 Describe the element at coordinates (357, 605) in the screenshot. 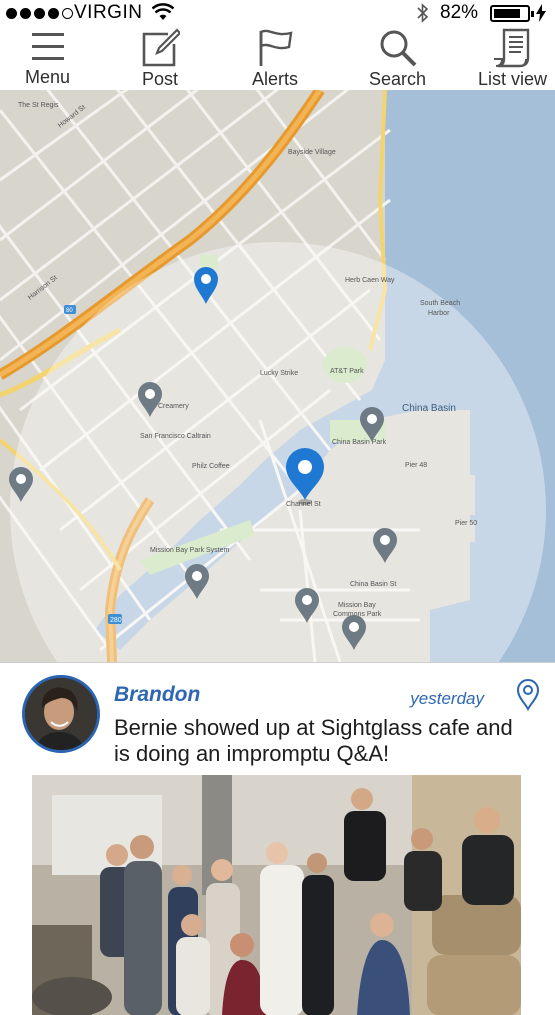

I see `svg-text: Mission Bay` at that location.